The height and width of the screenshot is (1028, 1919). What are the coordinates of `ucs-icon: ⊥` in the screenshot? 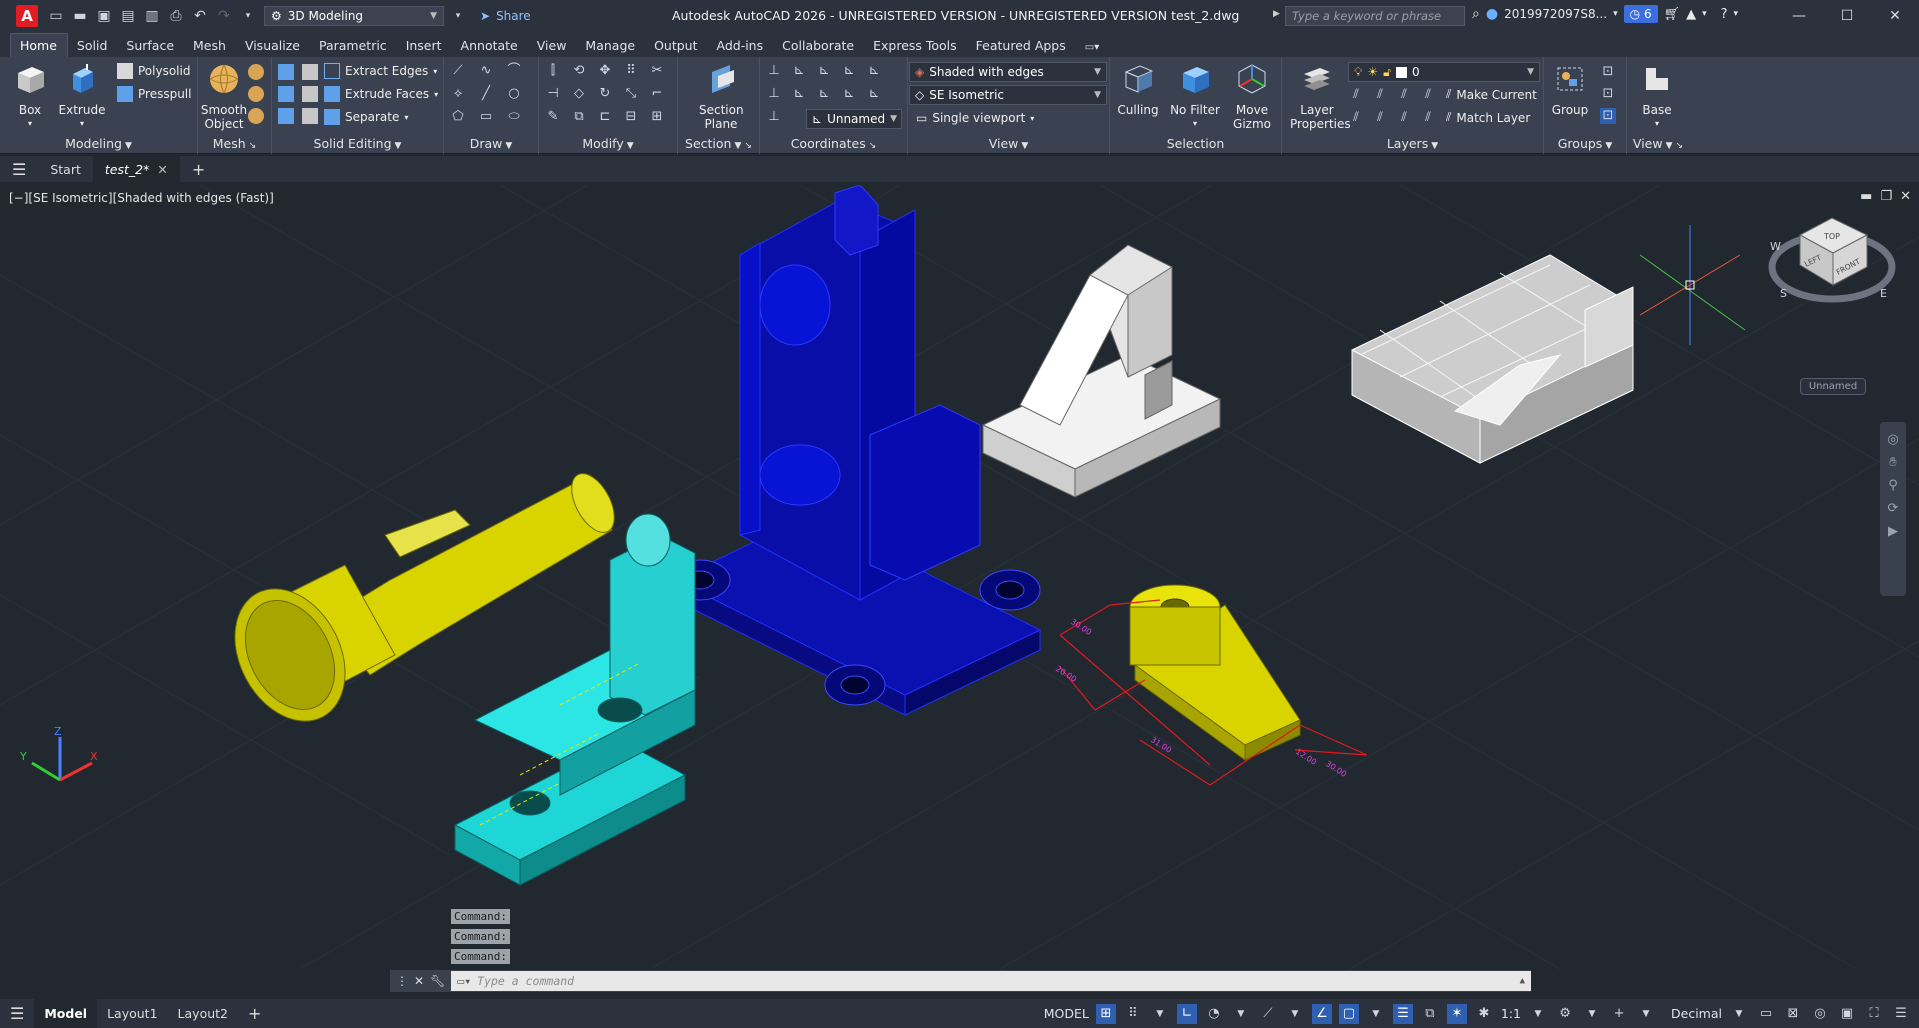 It's located at (774, 71).